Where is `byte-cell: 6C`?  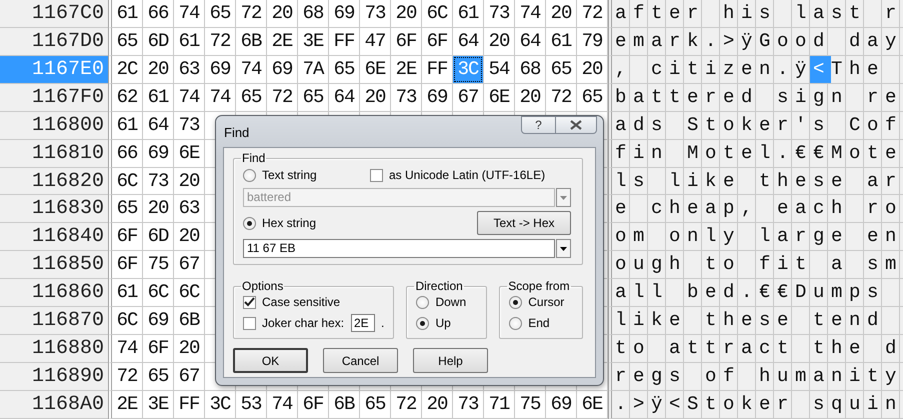 byte-cell: 6C is located at coordinates (437, 13).